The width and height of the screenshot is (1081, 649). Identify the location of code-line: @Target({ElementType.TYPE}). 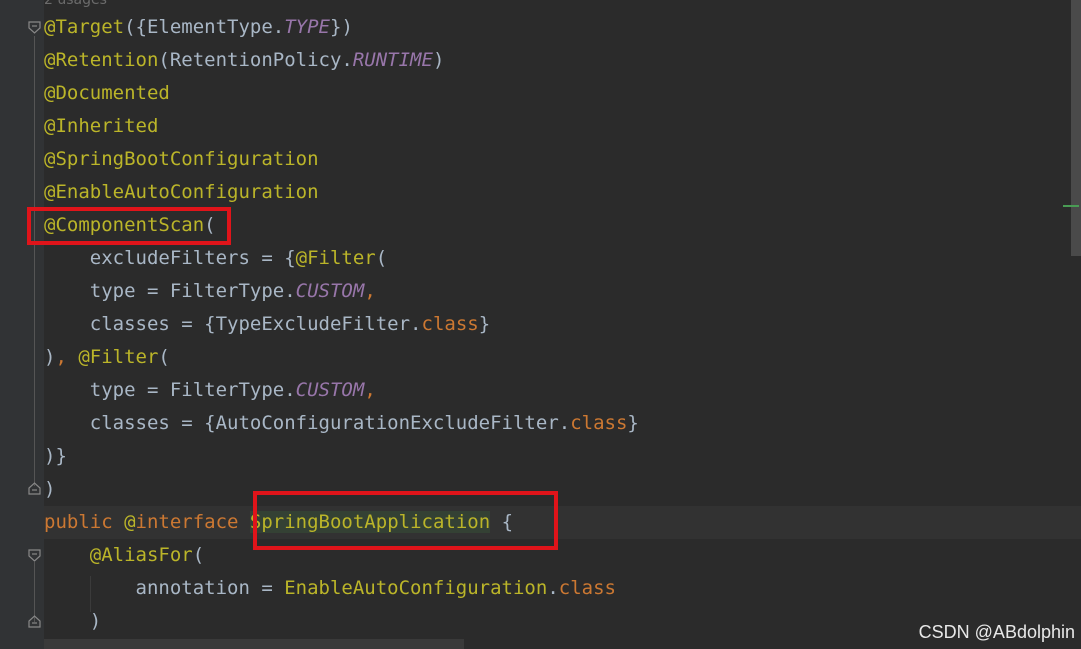
(198, 27).